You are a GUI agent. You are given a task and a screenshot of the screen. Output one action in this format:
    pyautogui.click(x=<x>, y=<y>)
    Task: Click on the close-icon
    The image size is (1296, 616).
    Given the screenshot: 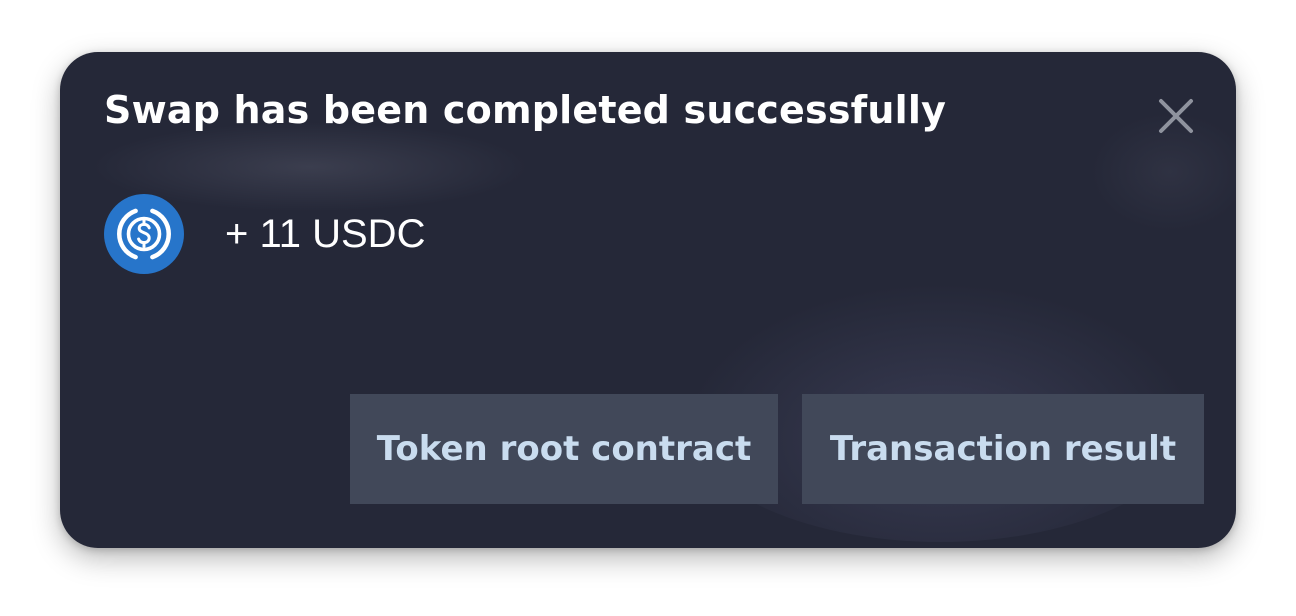 What is the action you would take?
    pyautogui.click(x=1176, y=116)
    